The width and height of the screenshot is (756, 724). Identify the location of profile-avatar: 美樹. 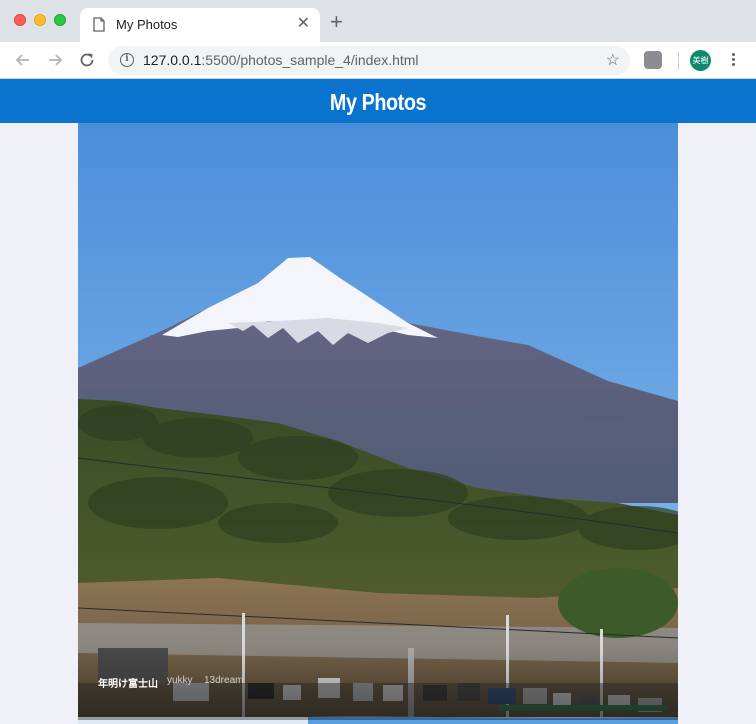
(700, 60).